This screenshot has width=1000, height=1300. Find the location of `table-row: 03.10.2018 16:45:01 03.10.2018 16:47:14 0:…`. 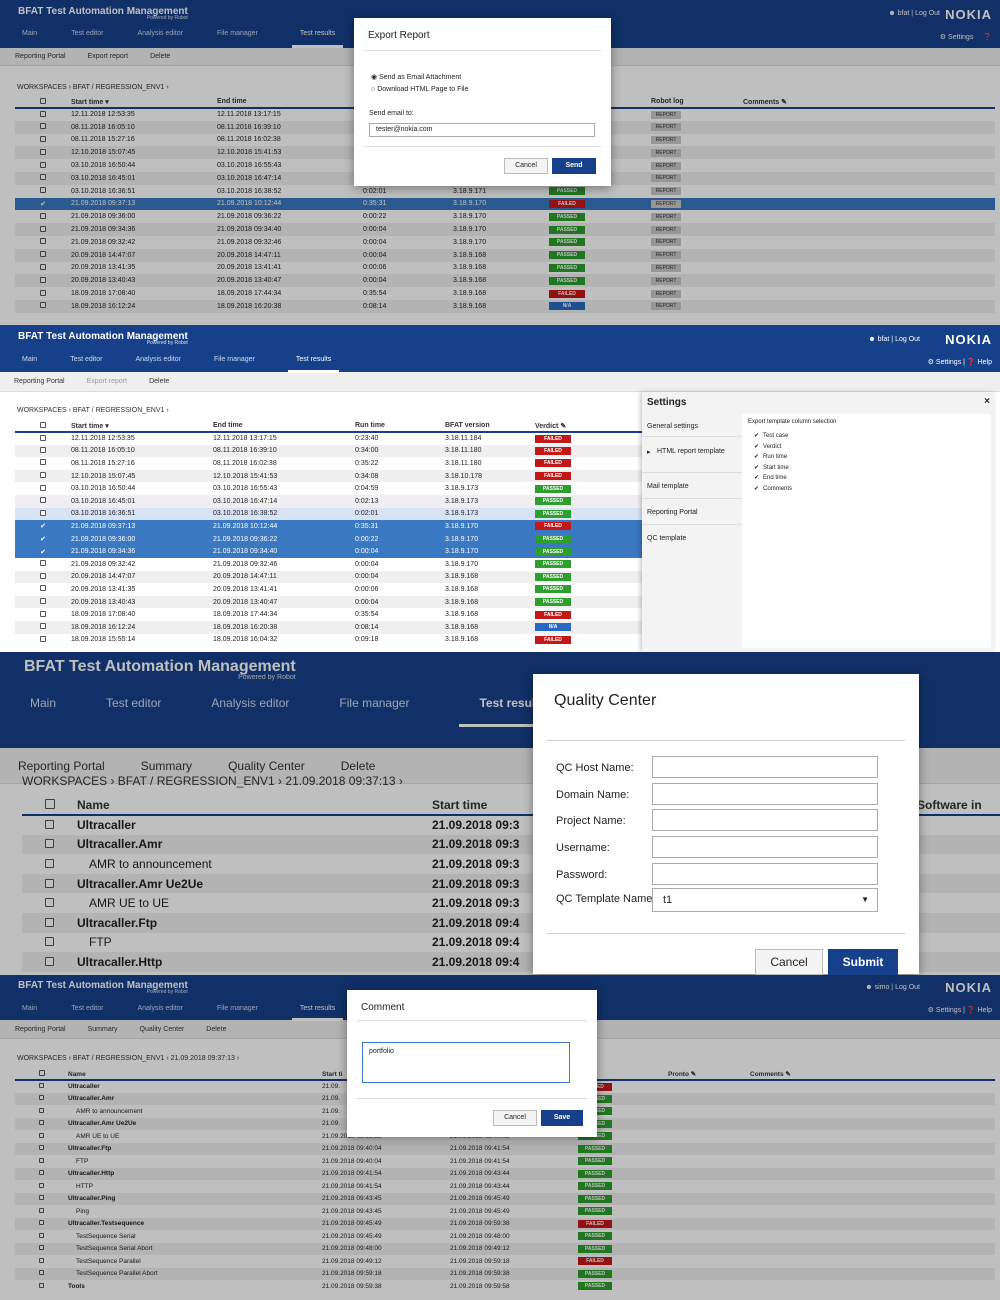

table-row: 03.10.2018 16:45:01 03.10.2018 16:47:14 0:… is located at coordinates (330, 501).